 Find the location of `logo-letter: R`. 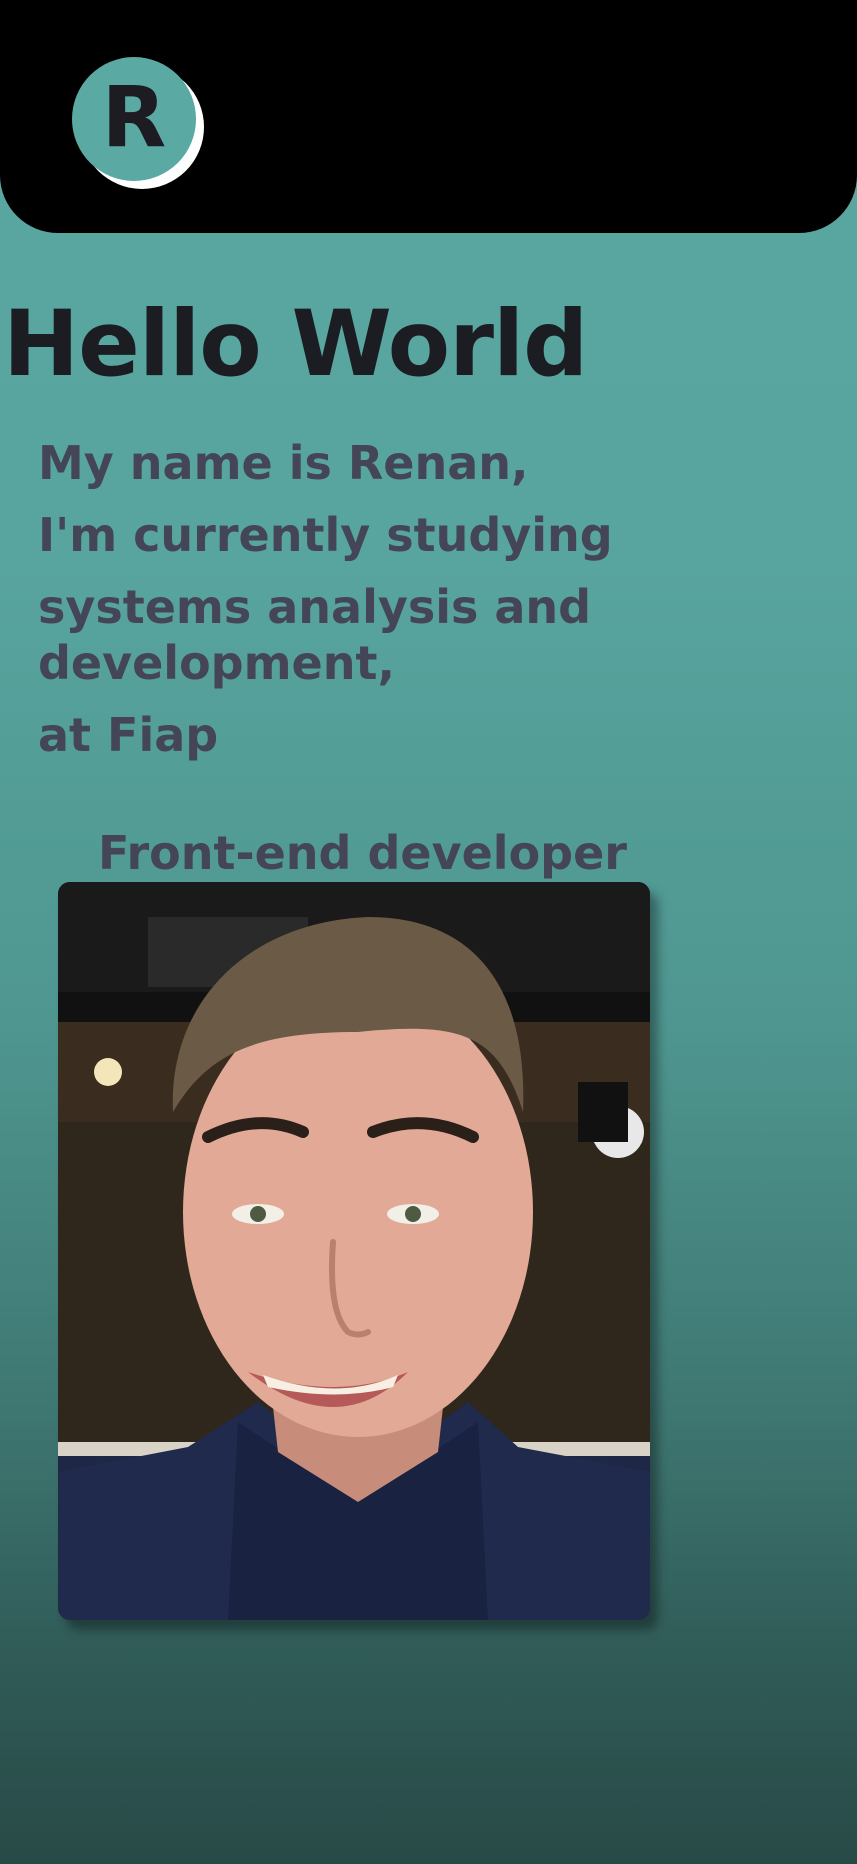

logo-letter: R is located at coordinates (134, 117).